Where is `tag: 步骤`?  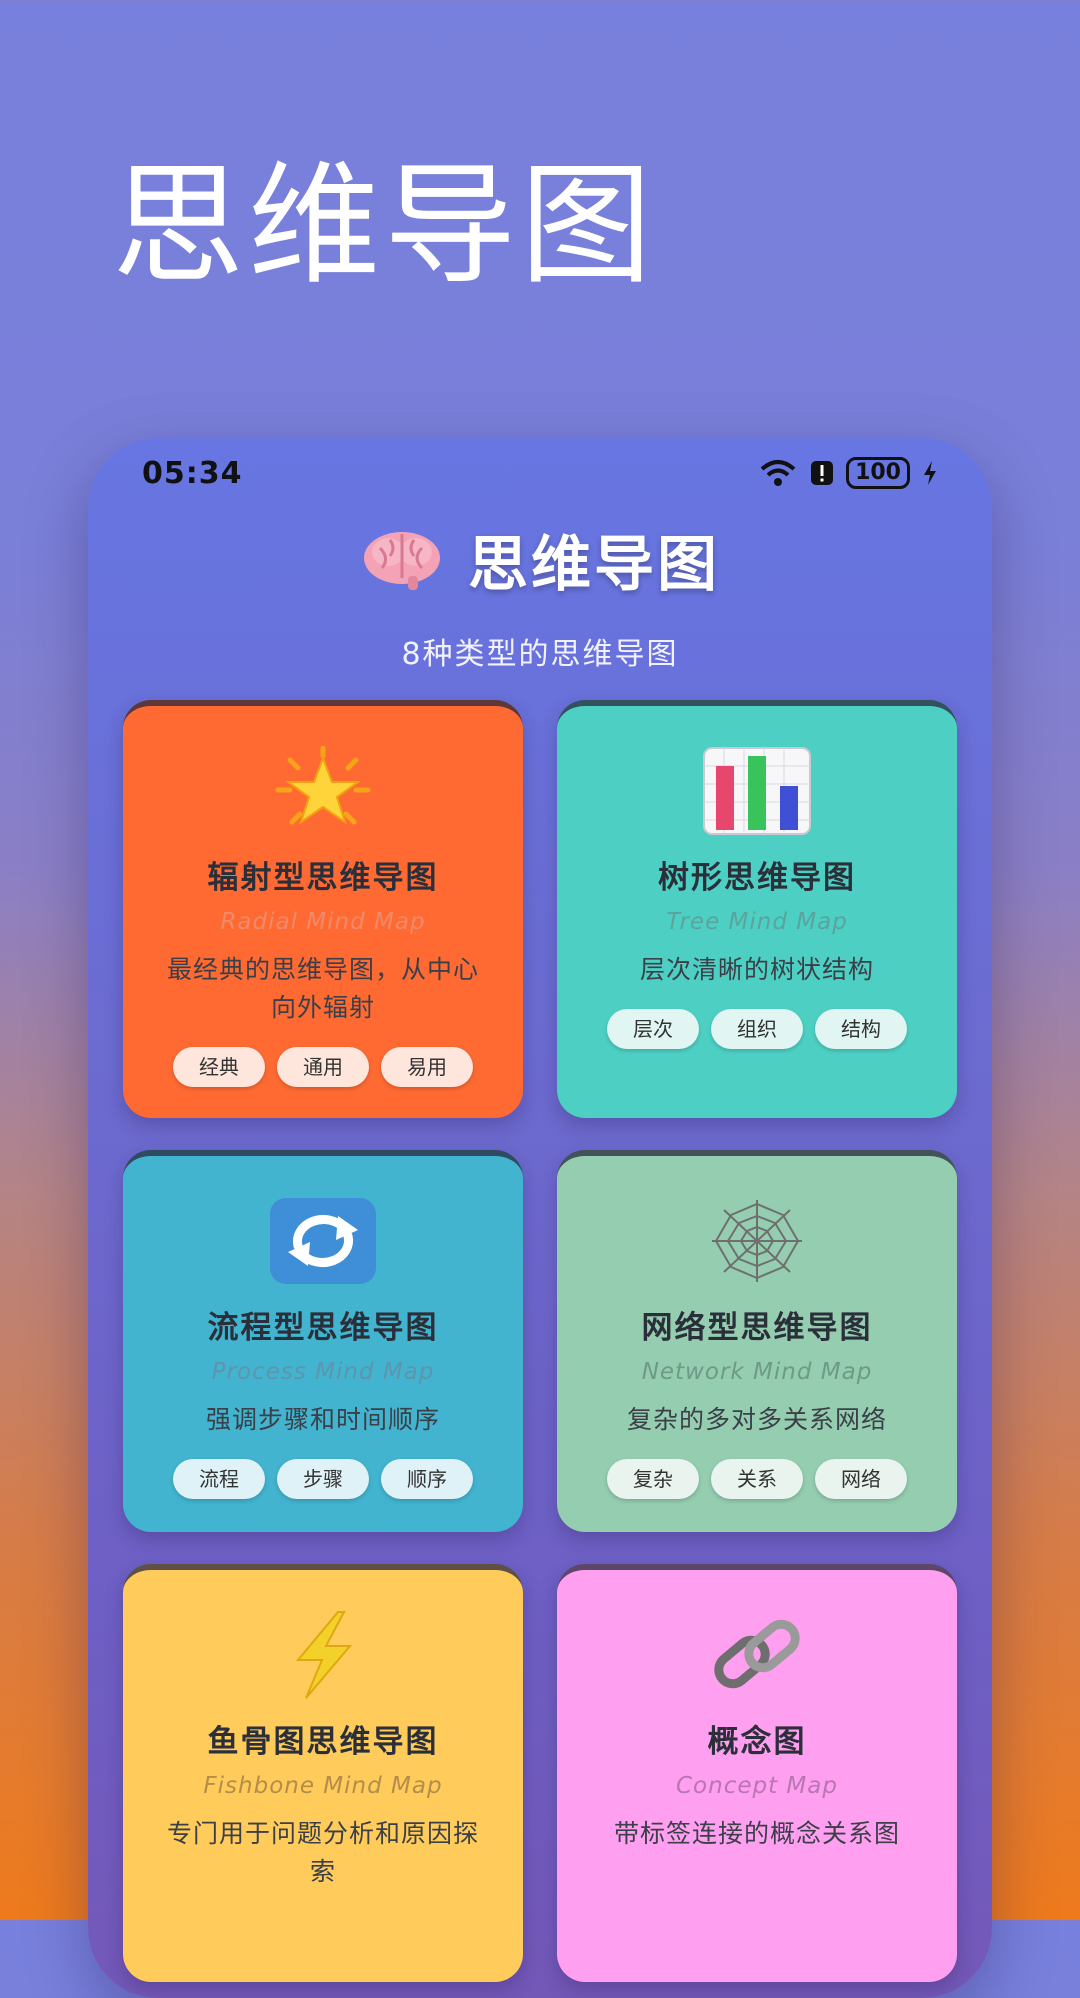 tag: 步骤 is located at coordinates (323, 1479).